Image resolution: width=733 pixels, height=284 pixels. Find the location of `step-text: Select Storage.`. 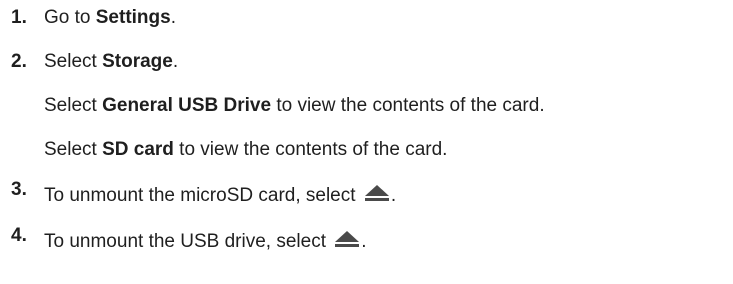

step-text: Select Storage. is located at coordinates (111, 61).